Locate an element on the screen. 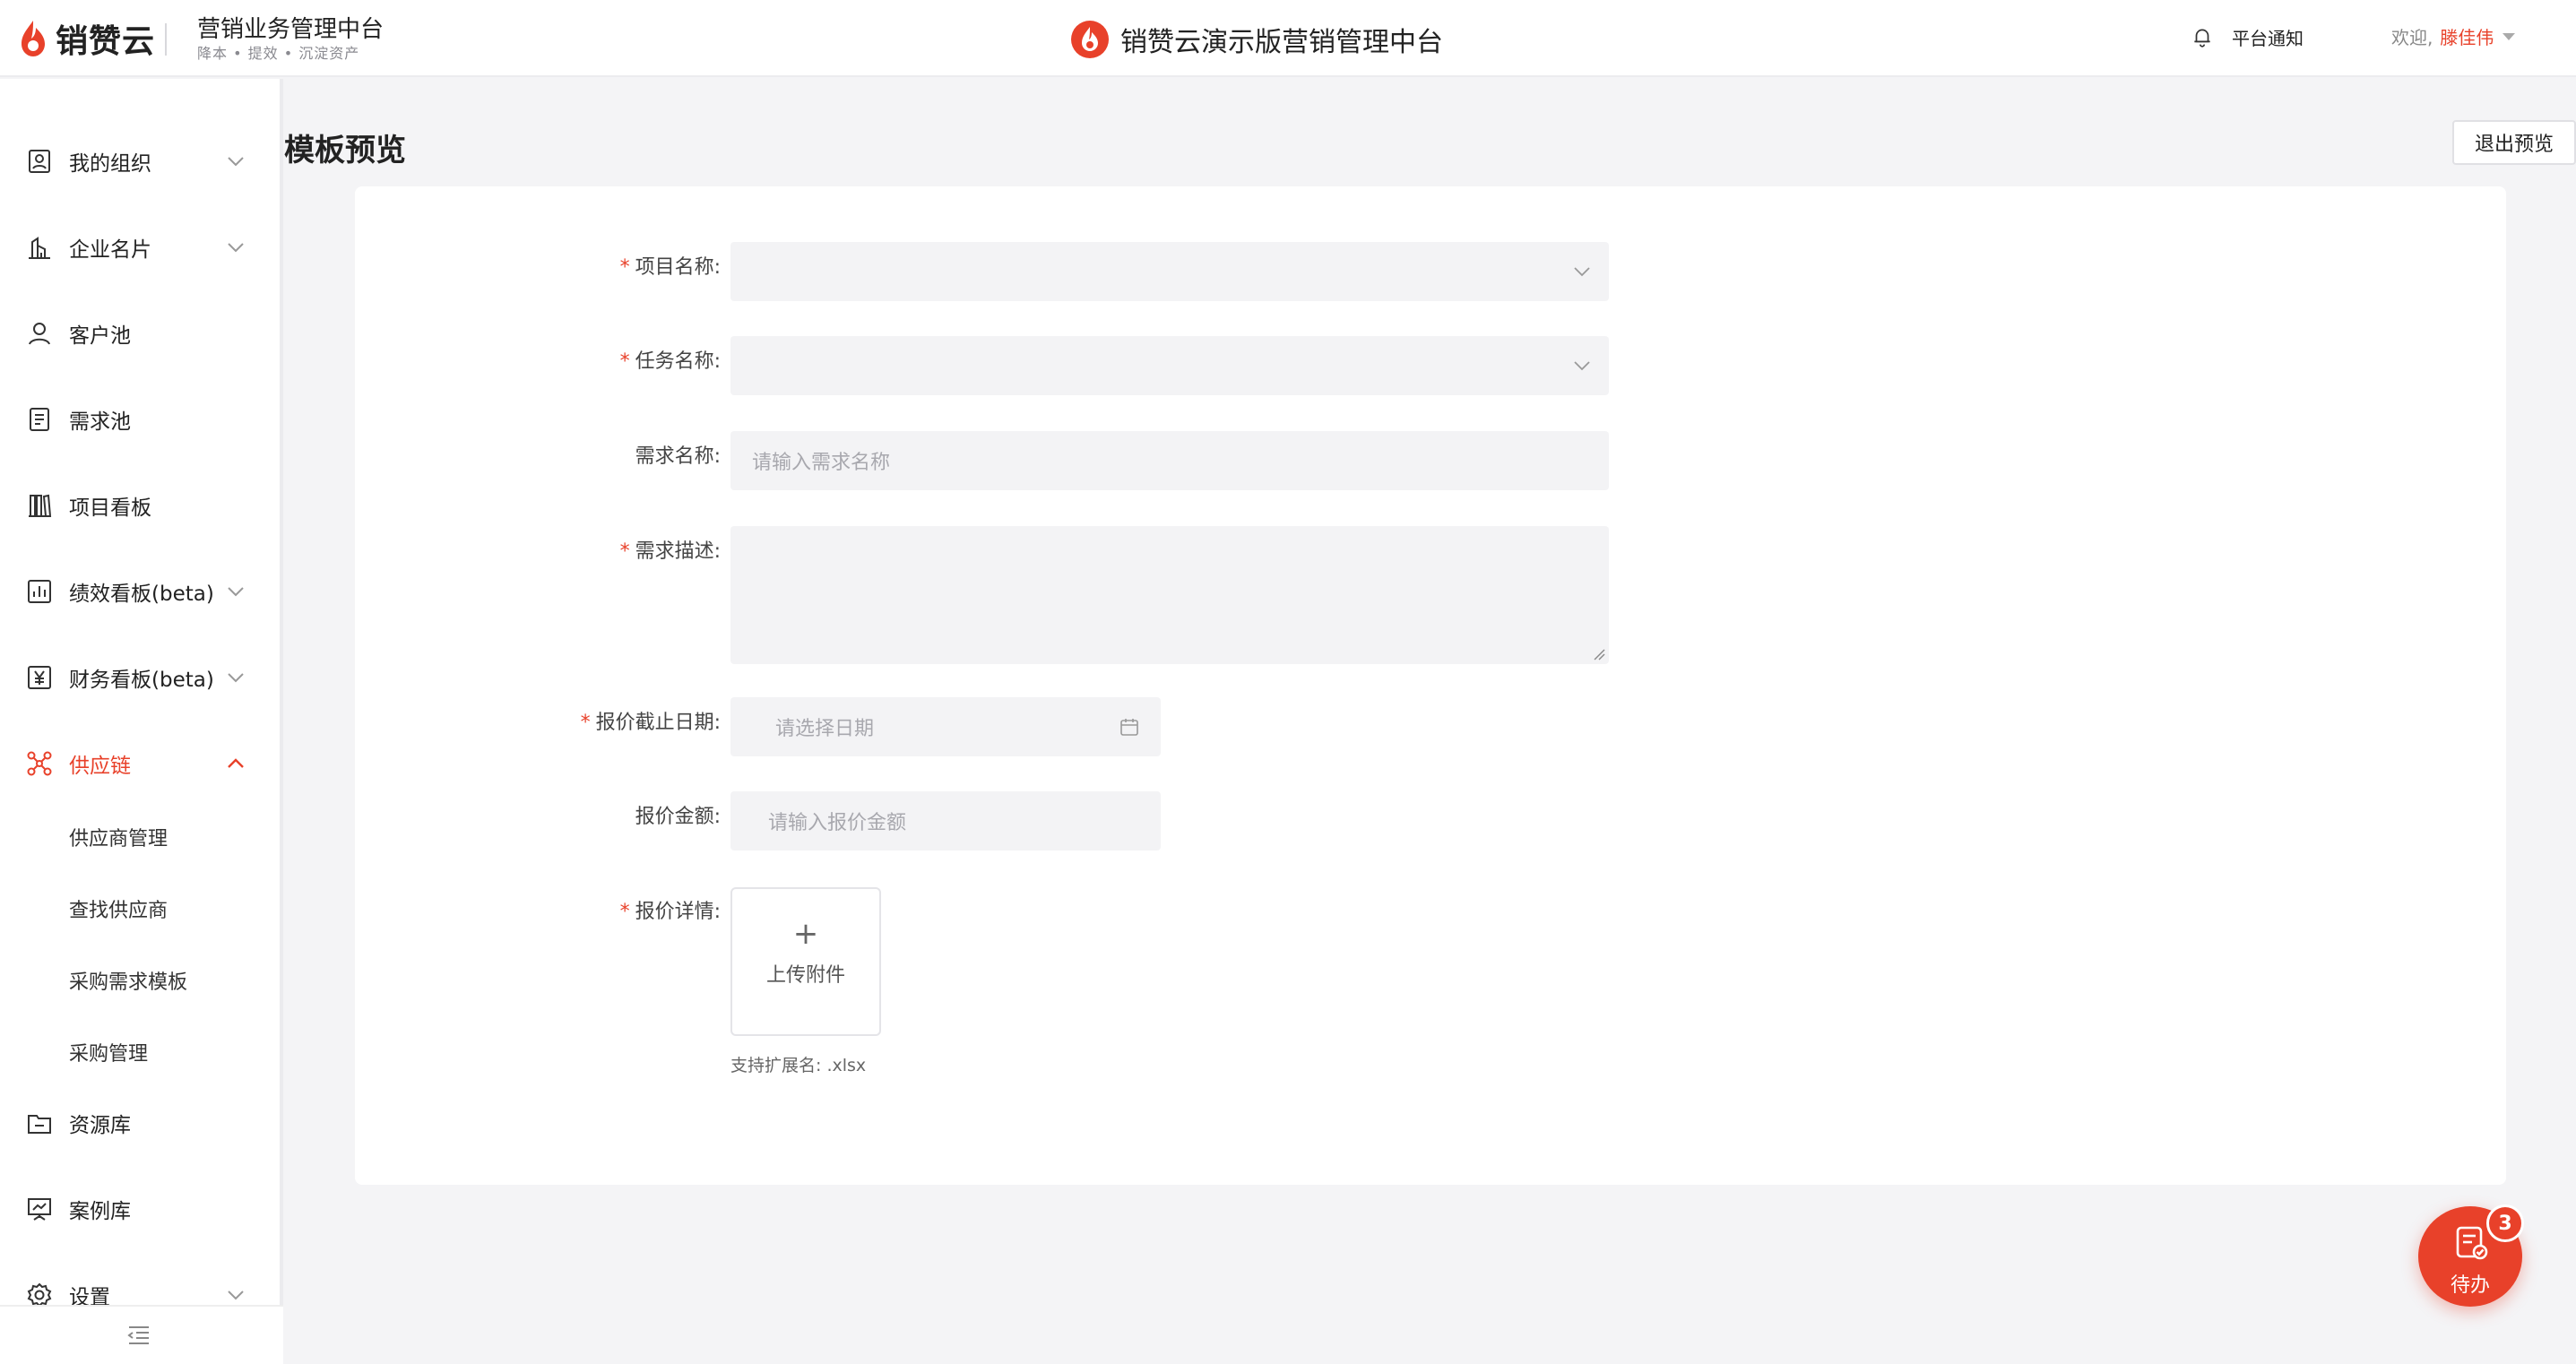  user-name: 滕佳伟 is located at coordinates (2467, 37).